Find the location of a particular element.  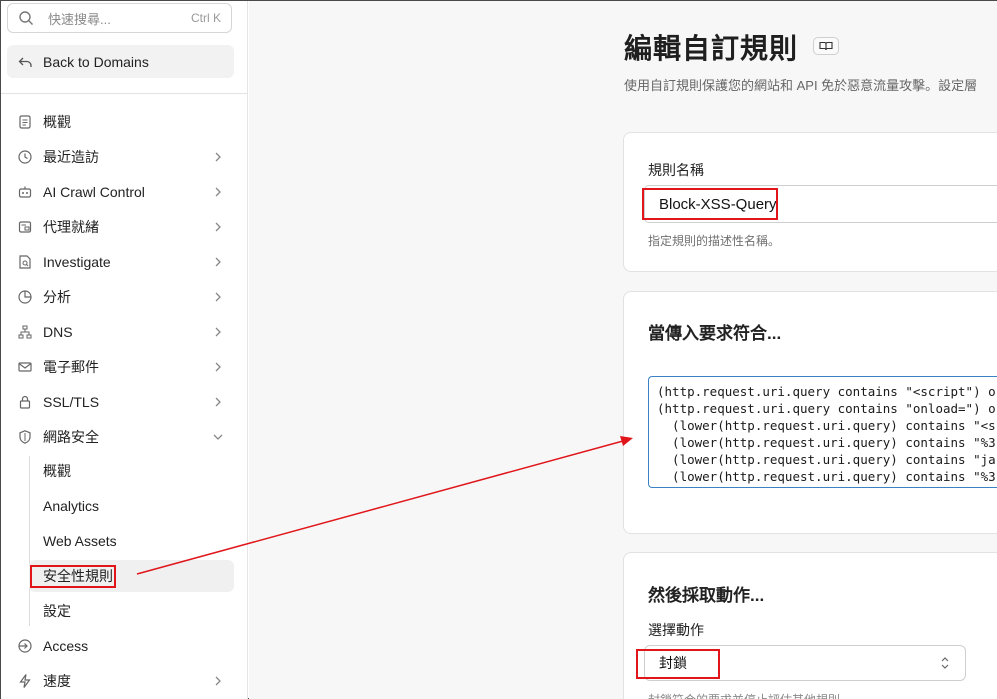

action-select-label: 選擇動作 is located at coordinates (676, 630).